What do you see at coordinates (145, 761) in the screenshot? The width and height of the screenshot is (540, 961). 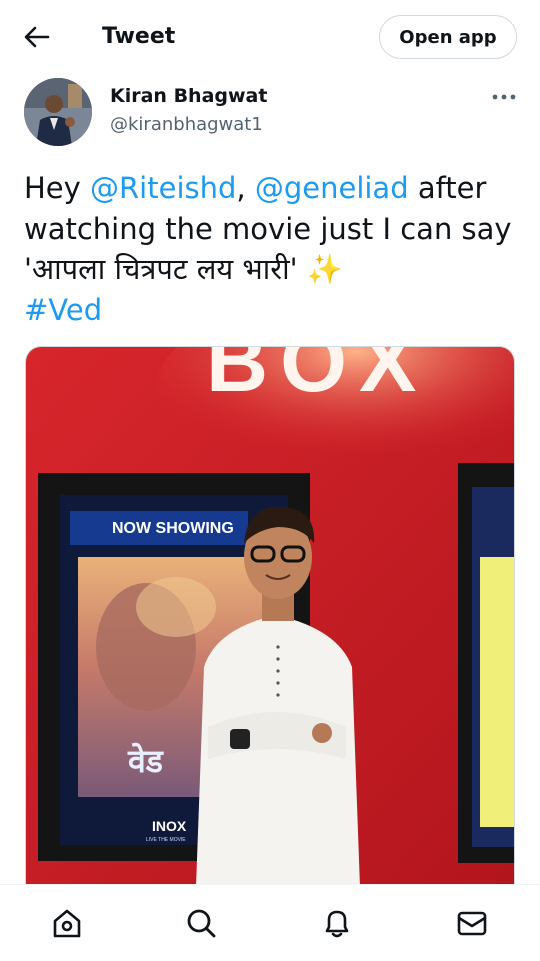 I see `poster-title: वेड` at bounding box center [145, 761].